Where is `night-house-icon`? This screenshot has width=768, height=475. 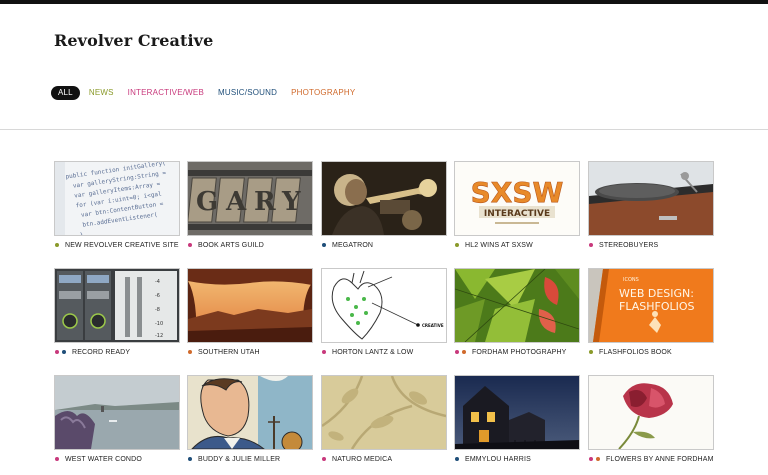
night-house-icon is located at coordinates (517, 412).